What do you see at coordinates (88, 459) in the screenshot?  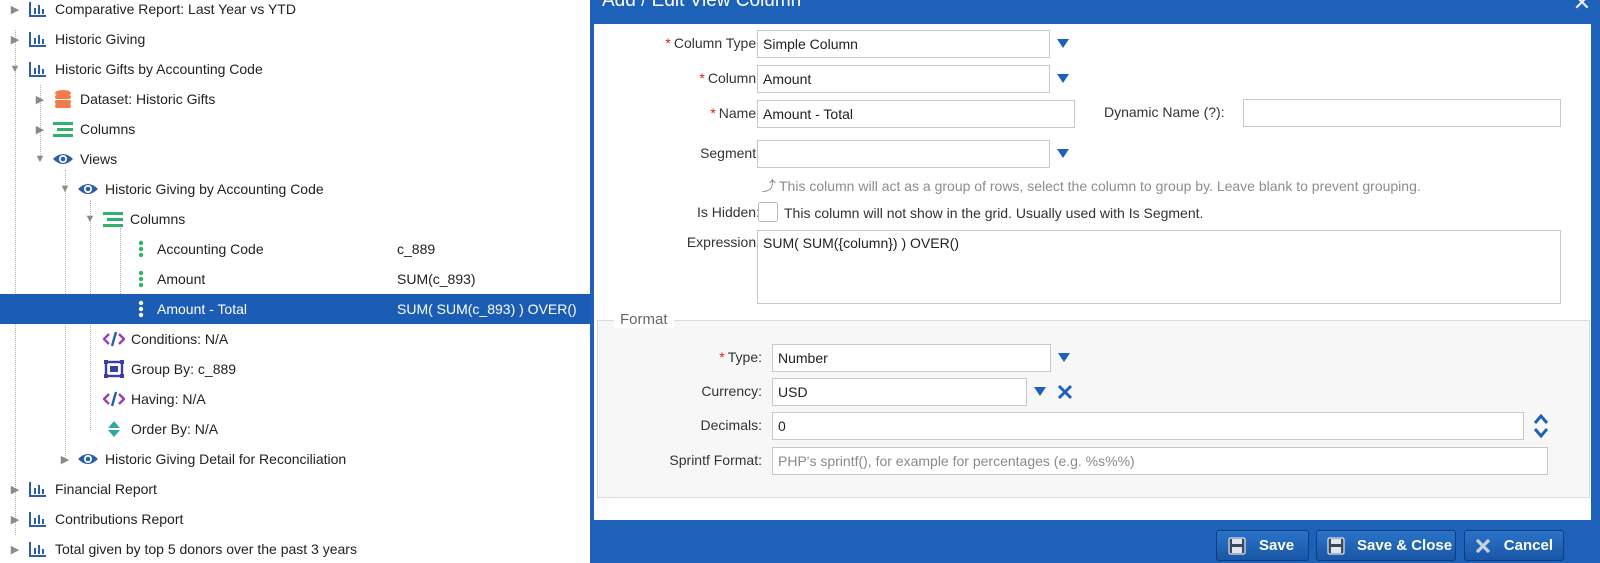 I see `eye-icon` at bounding box center [88, 459].